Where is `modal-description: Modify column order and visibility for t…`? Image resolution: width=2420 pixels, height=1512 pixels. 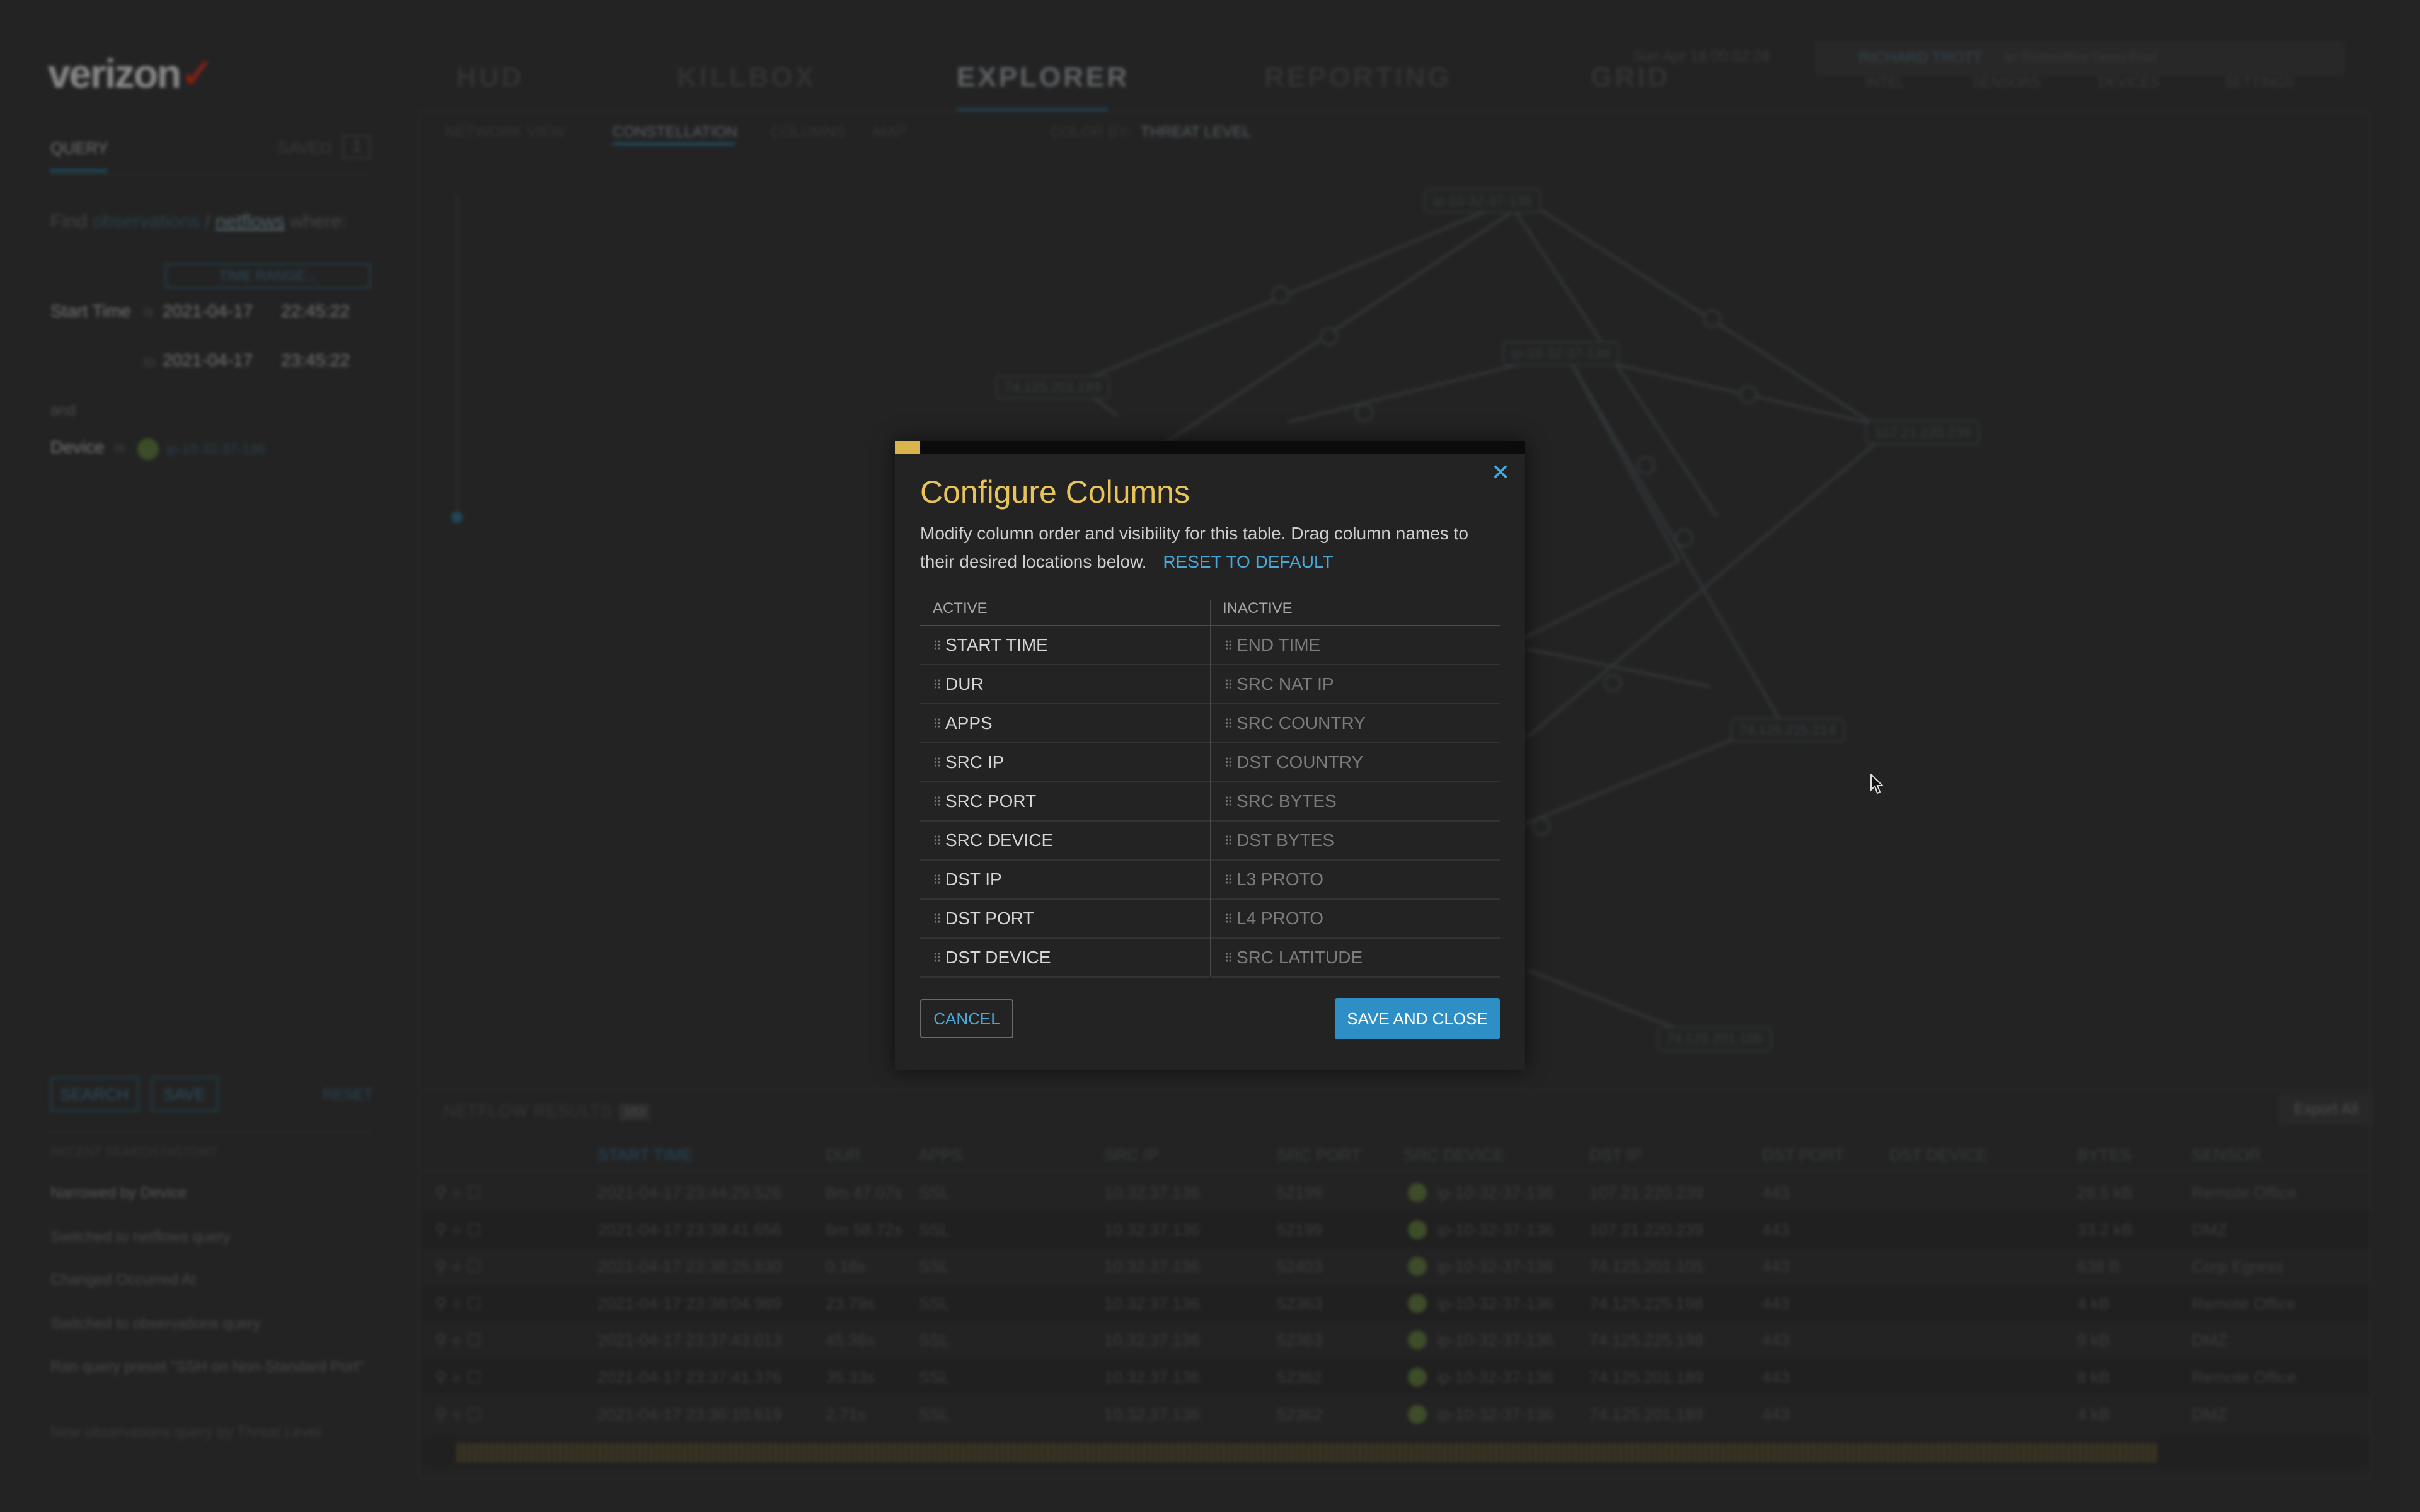 modal-description: Modify column order and visibility for t… is located at coordinates (1210, 547).